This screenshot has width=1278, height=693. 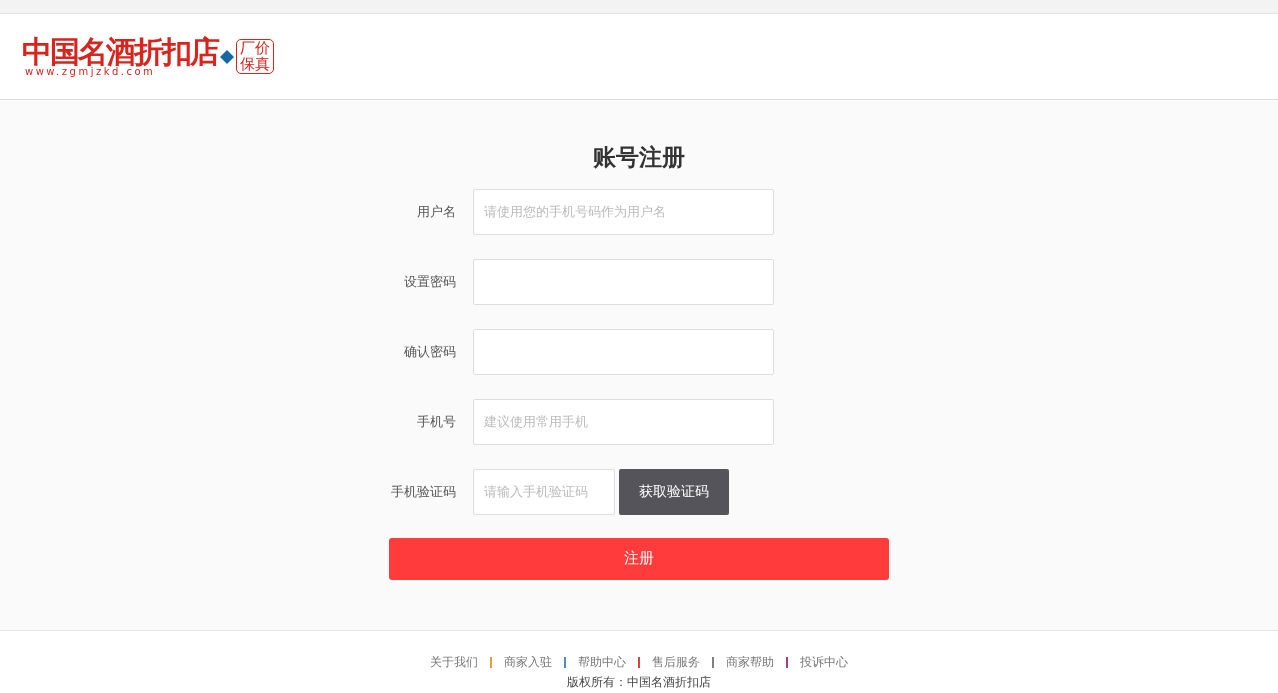 I want to click on field-label: 手机号, so click(x=436, y=421).